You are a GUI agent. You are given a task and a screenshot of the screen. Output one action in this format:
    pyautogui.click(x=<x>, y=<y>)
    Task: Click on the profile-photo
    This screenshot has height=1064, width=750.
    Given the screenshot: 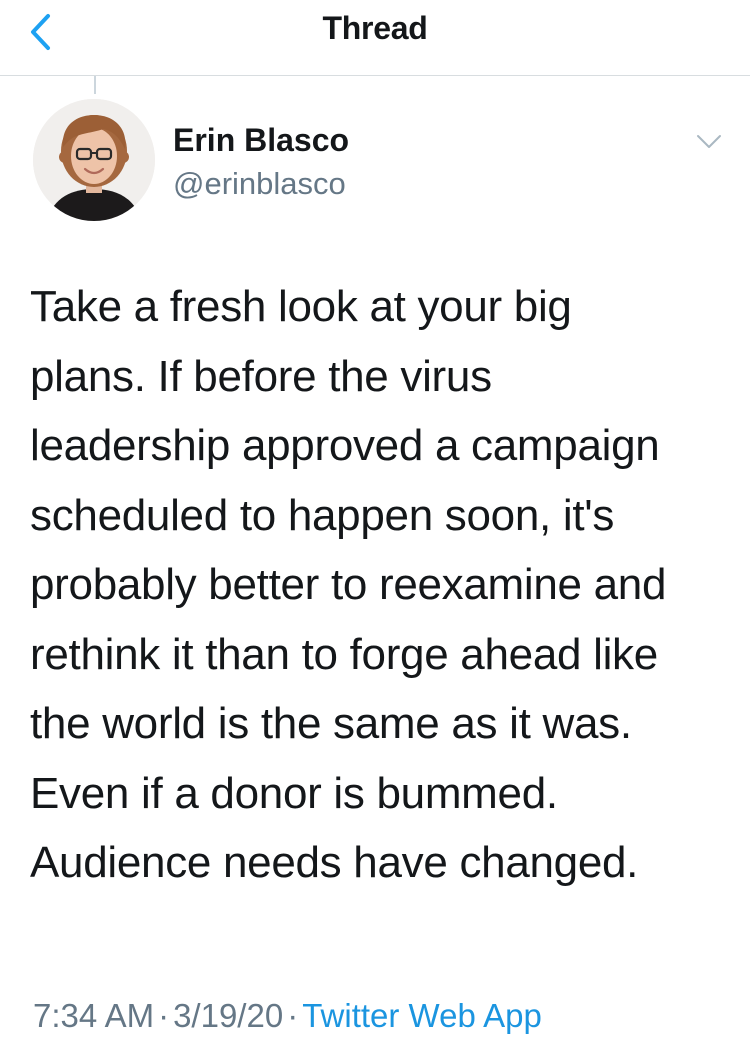 What is the action you would take?
    pyautogui.click(x=94, y=160)
    